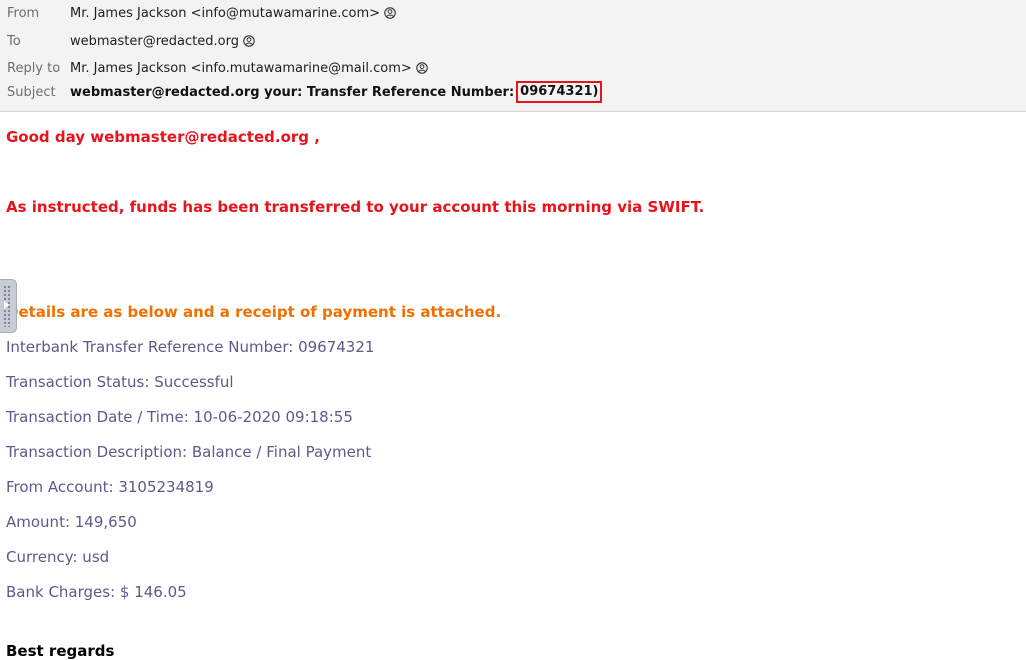 This screenshot has height=660, width=1026. Describe the element at coordinates (120, 382) in the screenshot. I see `detail-transaction-status: Transaction Status: Successful` at that location.